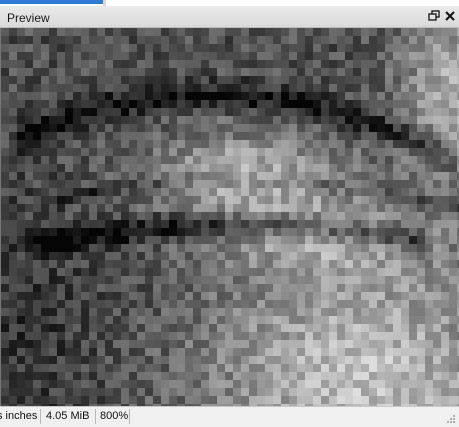 Image resolution: width=459 pixels, height=427 pixels. What do you see at coordinates (451, 419) in the screenshot?
I see `resize-grip-icon` at bounding box center [451, 419].